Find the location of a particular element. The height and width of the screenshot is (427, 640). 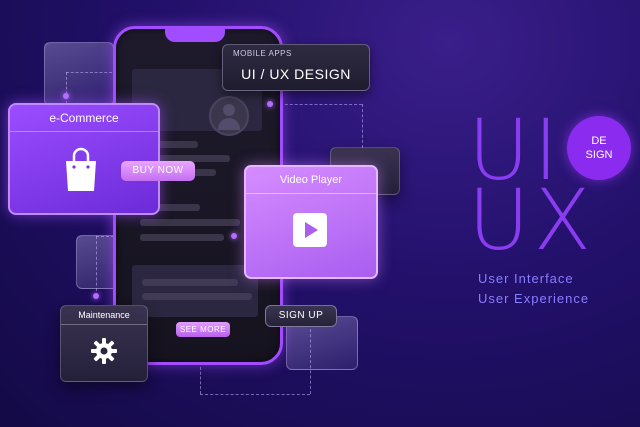

phone-notch is located at coordinates (195, 35).